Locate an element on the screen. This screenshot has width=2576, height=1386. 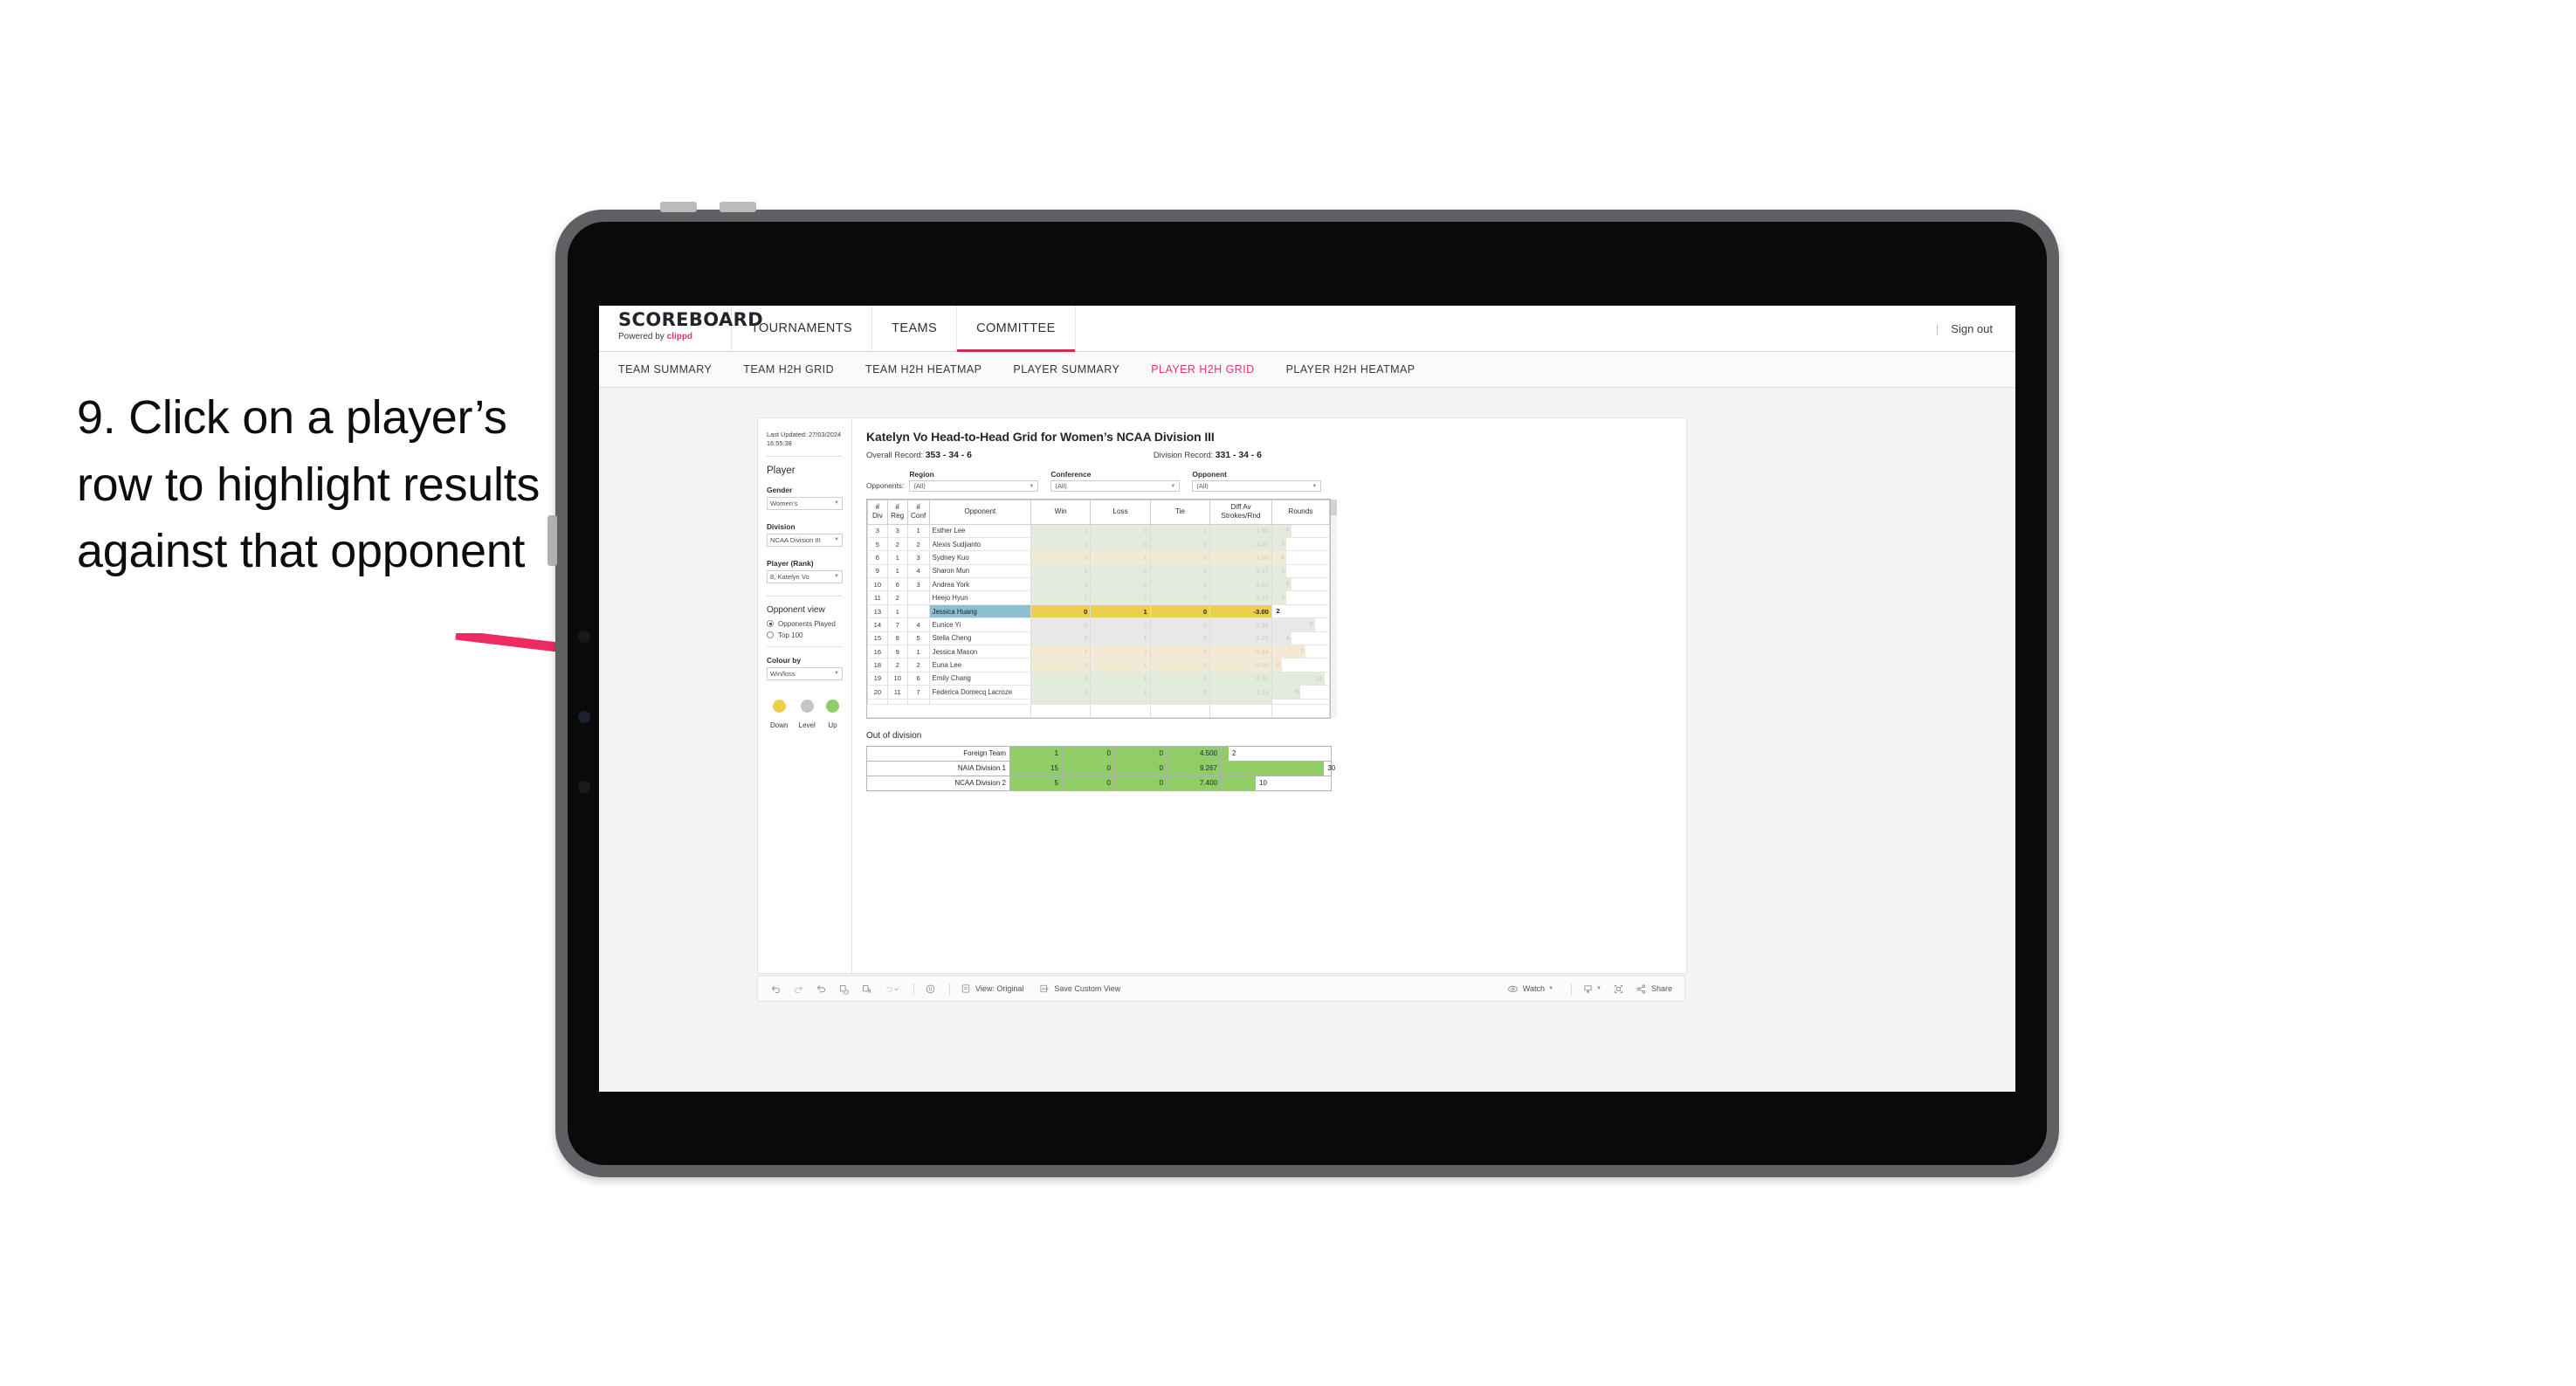
table-cell: 20 is located at coordinates (877, 692).